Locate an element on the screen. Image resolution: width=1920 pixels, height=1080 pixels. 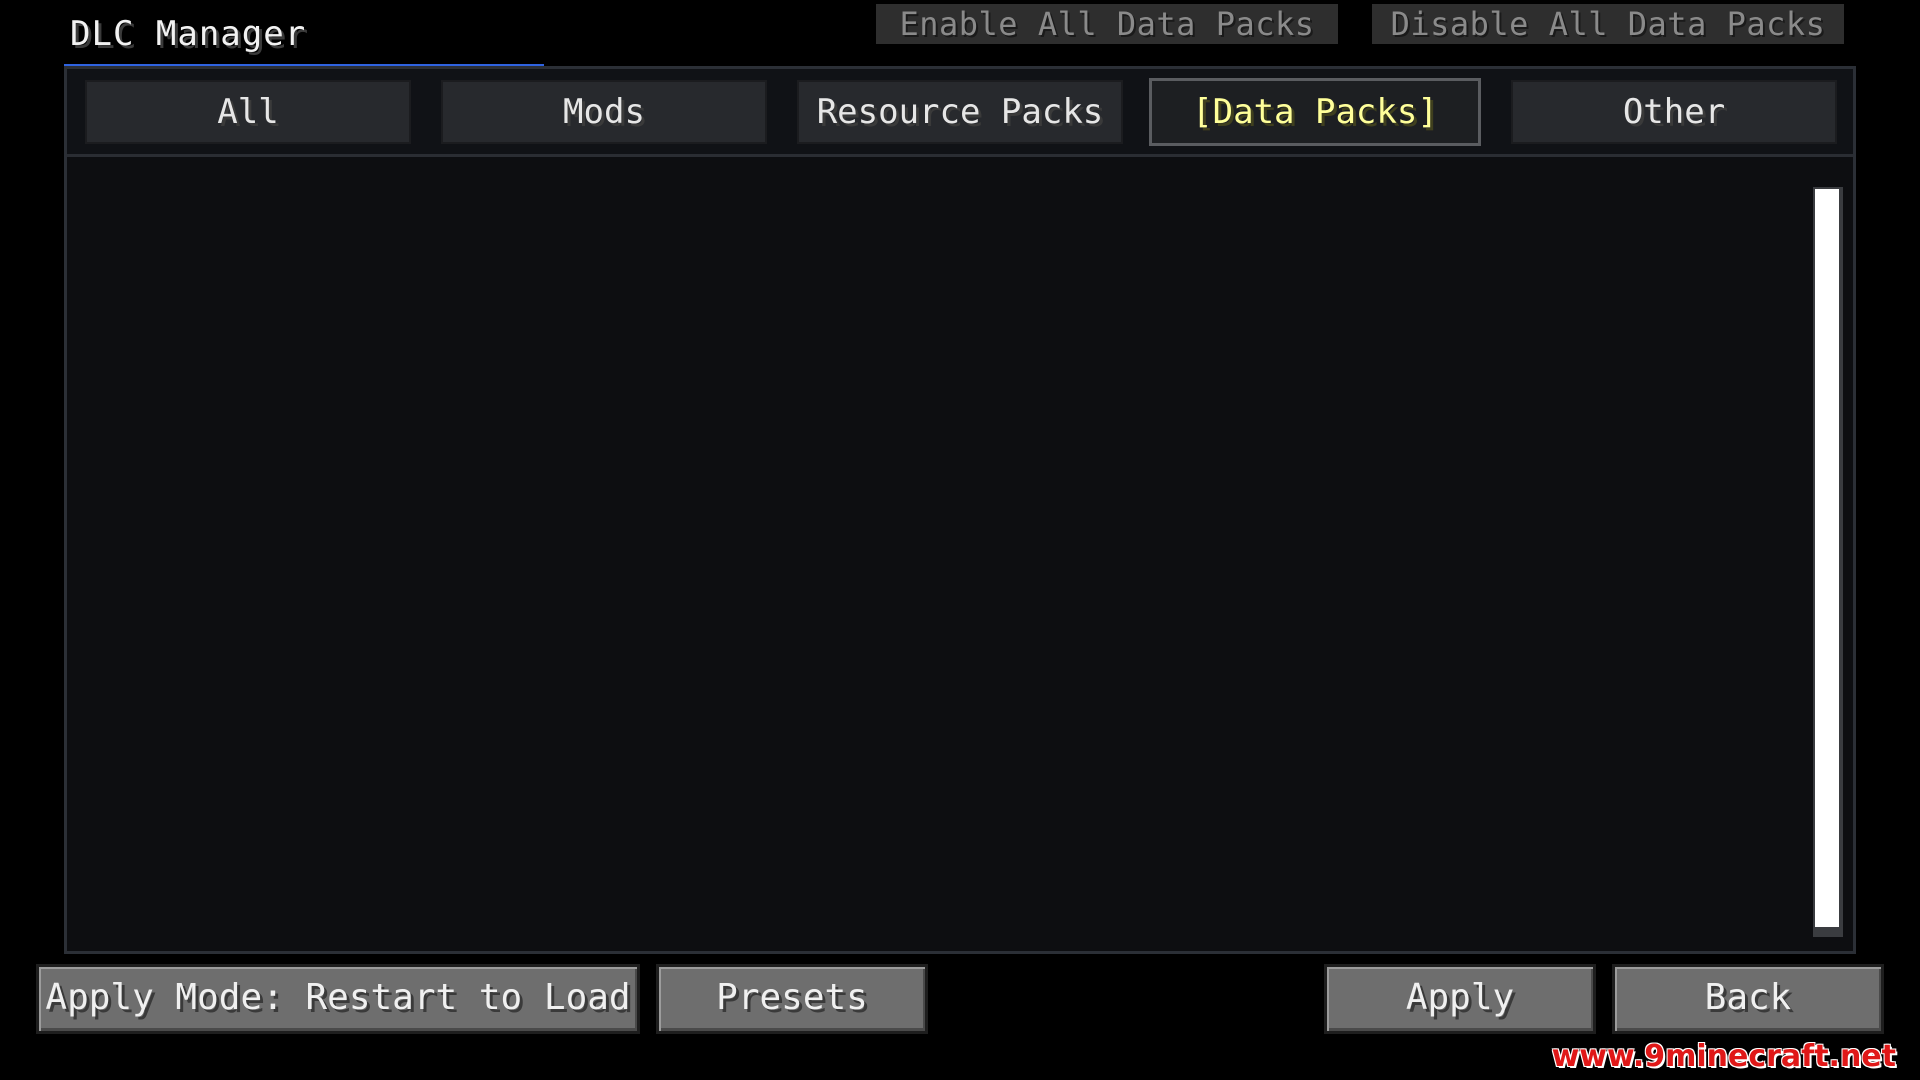
tab-other: Other is located at coordinates (1674, 112).